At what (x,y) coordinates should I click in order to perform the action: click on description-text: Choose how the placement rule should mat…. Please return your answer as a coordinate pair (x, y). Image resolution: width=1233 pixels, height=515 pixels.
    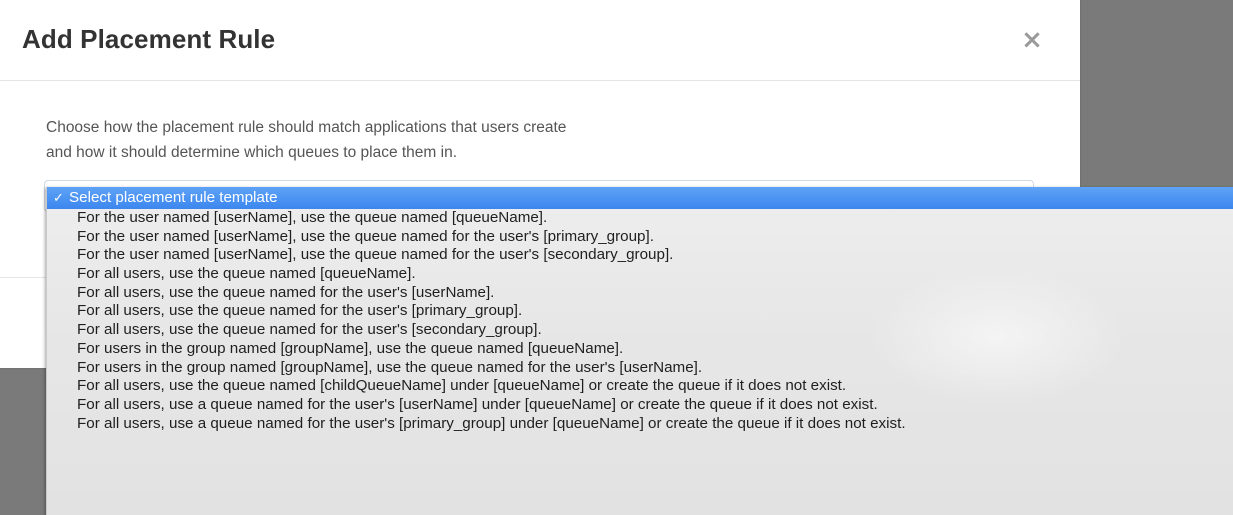
    Looking at the image, I should click on (436, 140).